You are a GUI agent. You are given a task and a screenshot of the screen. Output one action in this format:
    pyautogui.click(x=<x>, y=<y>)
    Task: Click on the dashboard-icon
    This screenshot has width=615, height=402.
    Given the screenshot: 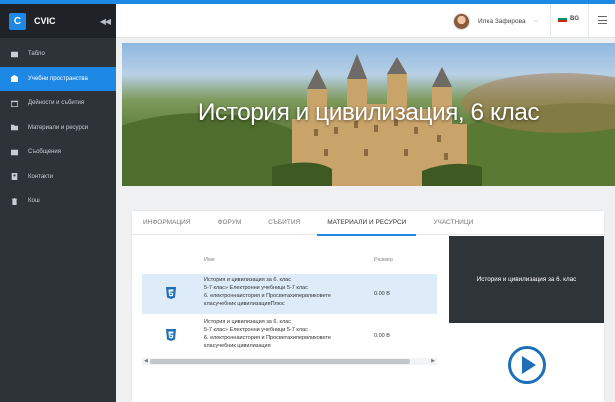 What is the action you would take?
    pyautogui.click(x=14, y=54)
    